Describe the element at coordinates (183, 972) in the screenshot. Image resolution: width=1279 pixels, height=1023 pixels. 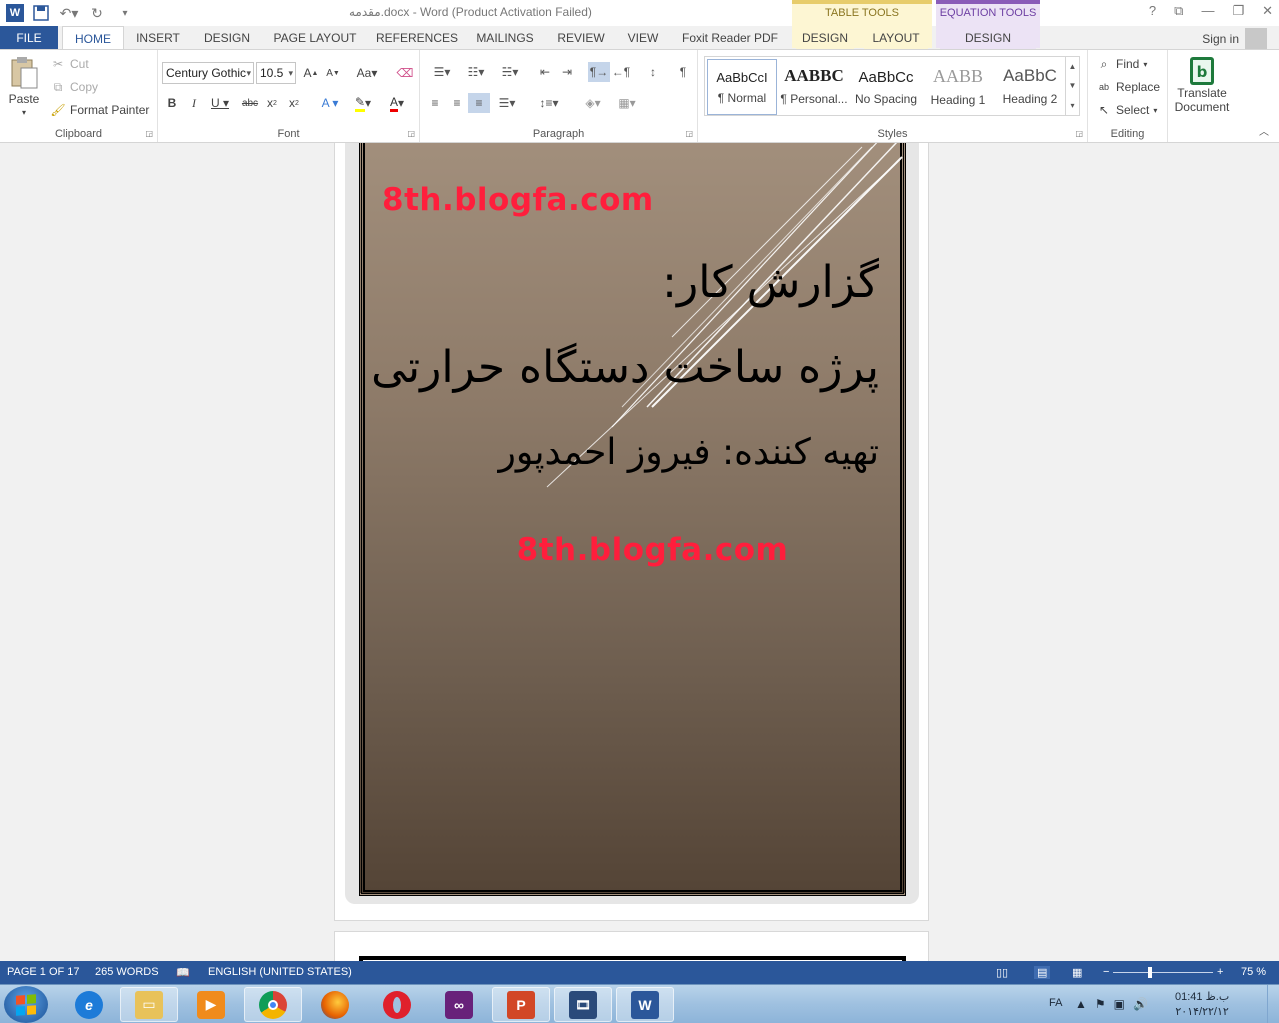
I see `proofing-icon: 📖` at that location.